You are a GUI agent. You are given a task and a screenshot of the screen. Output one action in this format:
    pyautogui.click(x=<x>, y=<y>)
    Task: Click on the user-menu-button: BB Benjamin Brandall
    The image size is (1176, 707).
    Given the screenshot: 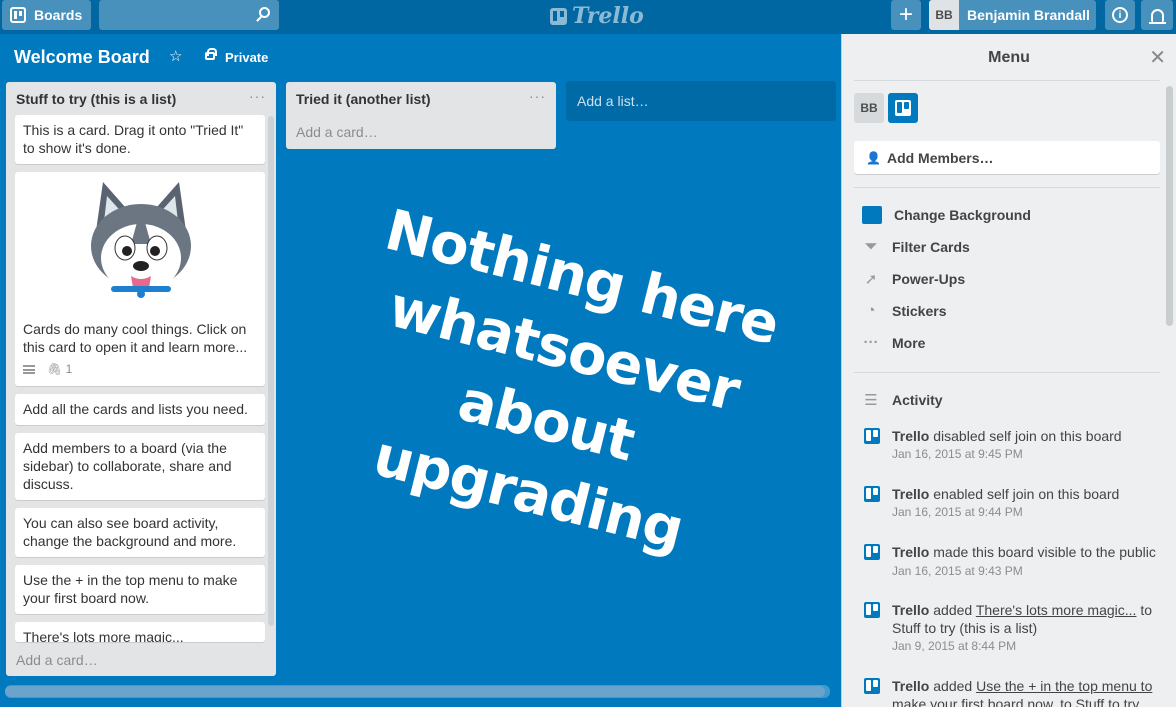 What is the action you would take?
    pyautogui.click(x=1012, y=15)
    